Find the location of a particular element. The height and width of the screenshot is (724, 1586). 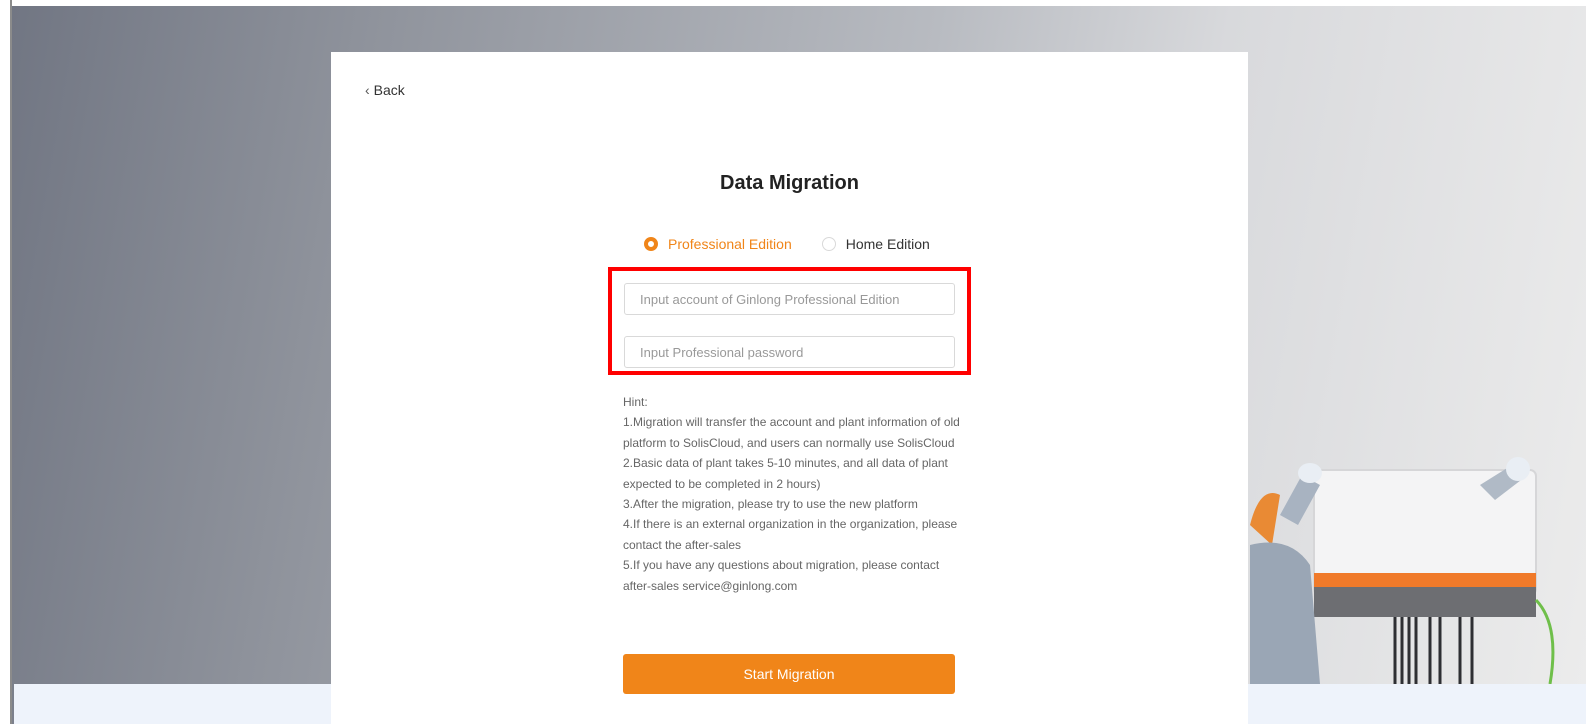

back-button: ‹ Back is located at coordinates (385, 90).